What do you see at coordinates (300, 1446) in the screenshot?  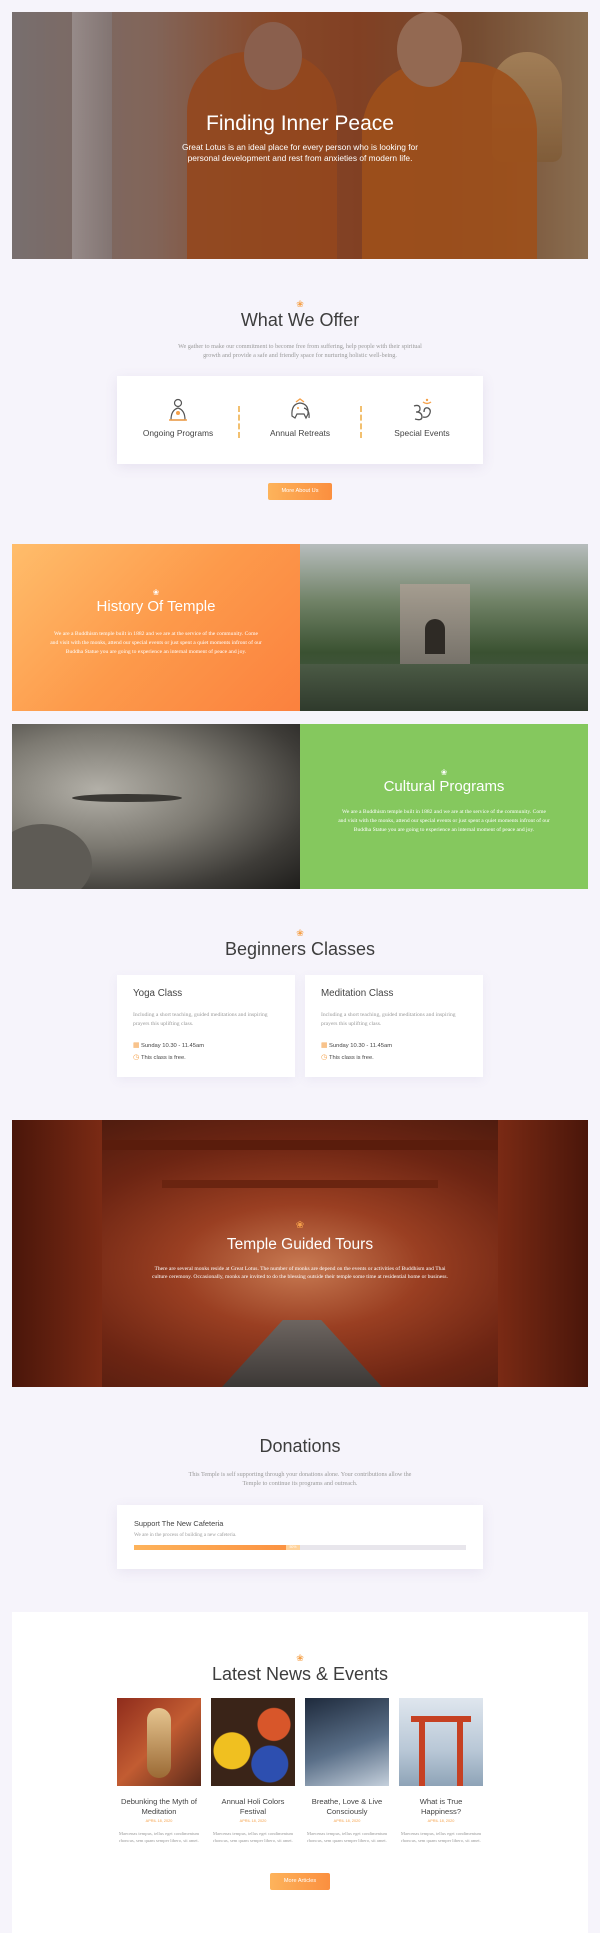 I see `donations-title: Donations` at bounding box center [300, 1446].